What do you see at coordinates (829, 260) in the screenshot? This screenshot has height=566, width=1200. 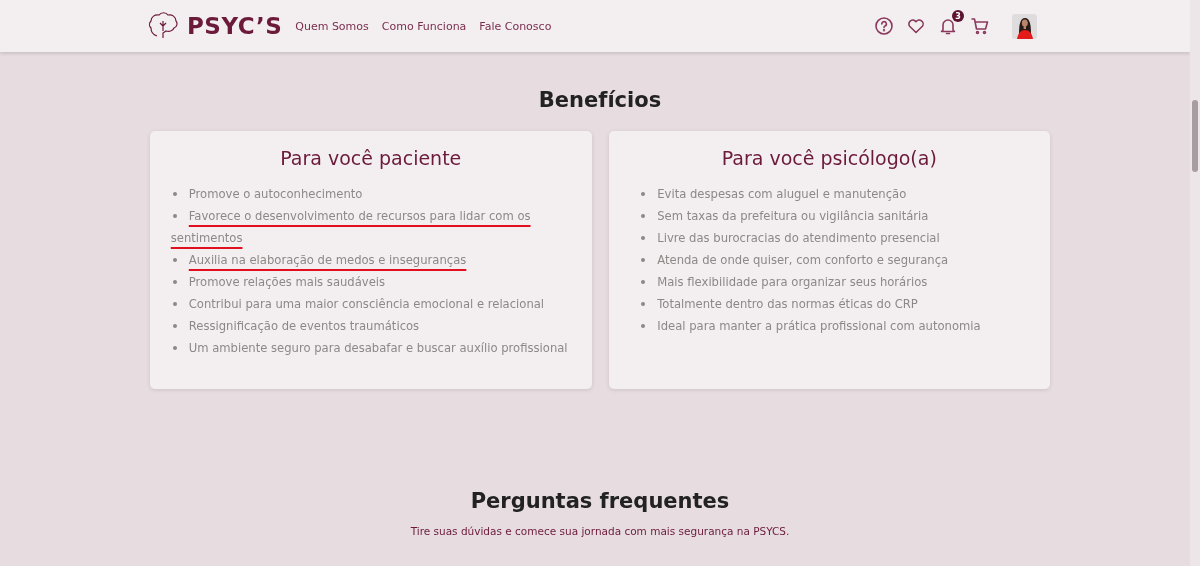 I see `benefit-item: Atenda de onde quiser, com conforto e segurança` at bounding box center [829, 260].